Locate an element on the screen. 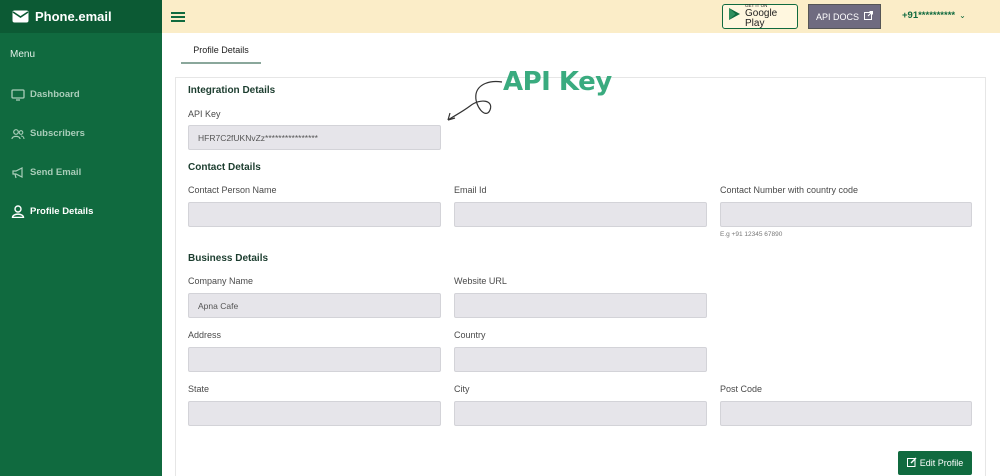 This screenshot has height=476, width=1000. api-key-field: HFR7C2fUKNvZz**************** is located at coordinates (314, 137).